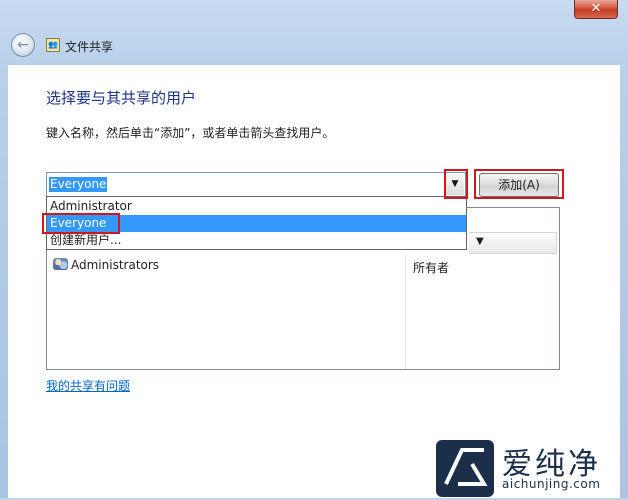 The width and height of the screenshot is (628, 500). What do you see at coordinates (78, 184) in the screenshot?
I see `user-name-input: Everyone` at bounding box center [78, 184].